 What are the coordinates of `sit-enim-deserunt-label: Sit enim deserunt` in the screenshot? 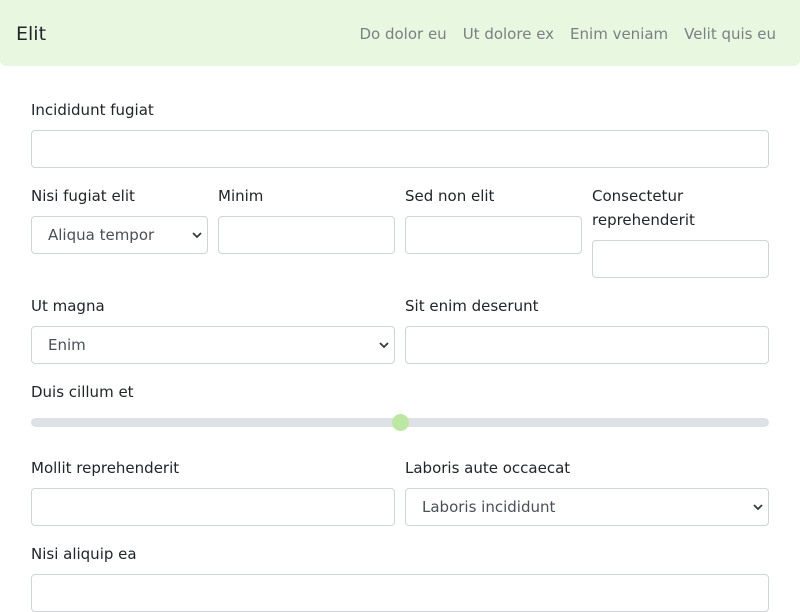 It's located at (472, 306).